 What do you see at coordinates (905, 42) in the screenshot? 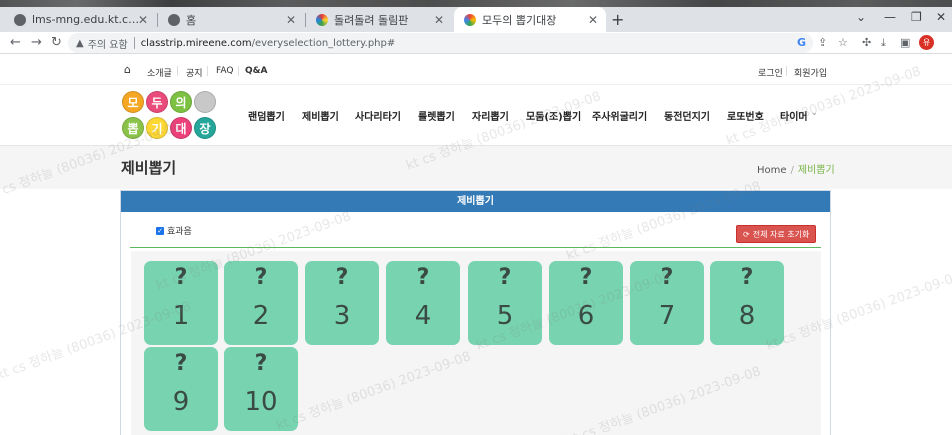
I see `side-panel-icon: ▣` at bounding box center [905, 42].